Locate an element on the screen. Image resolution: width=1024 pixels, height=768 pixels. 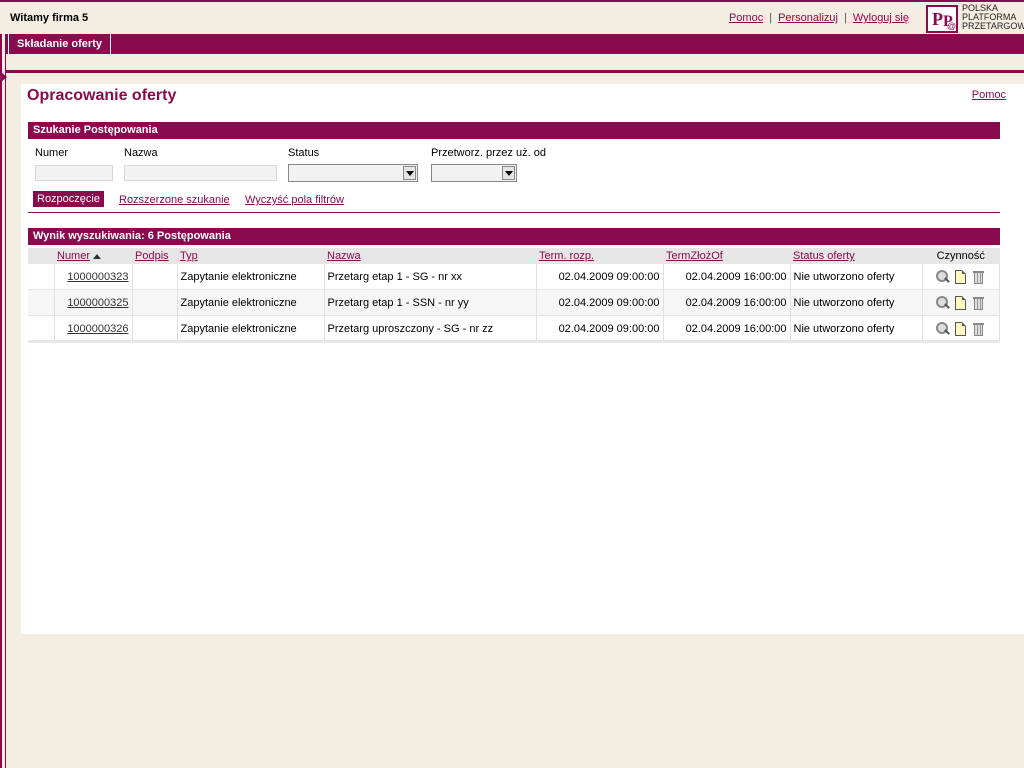
numer-input is located at coordinates (74, 173).